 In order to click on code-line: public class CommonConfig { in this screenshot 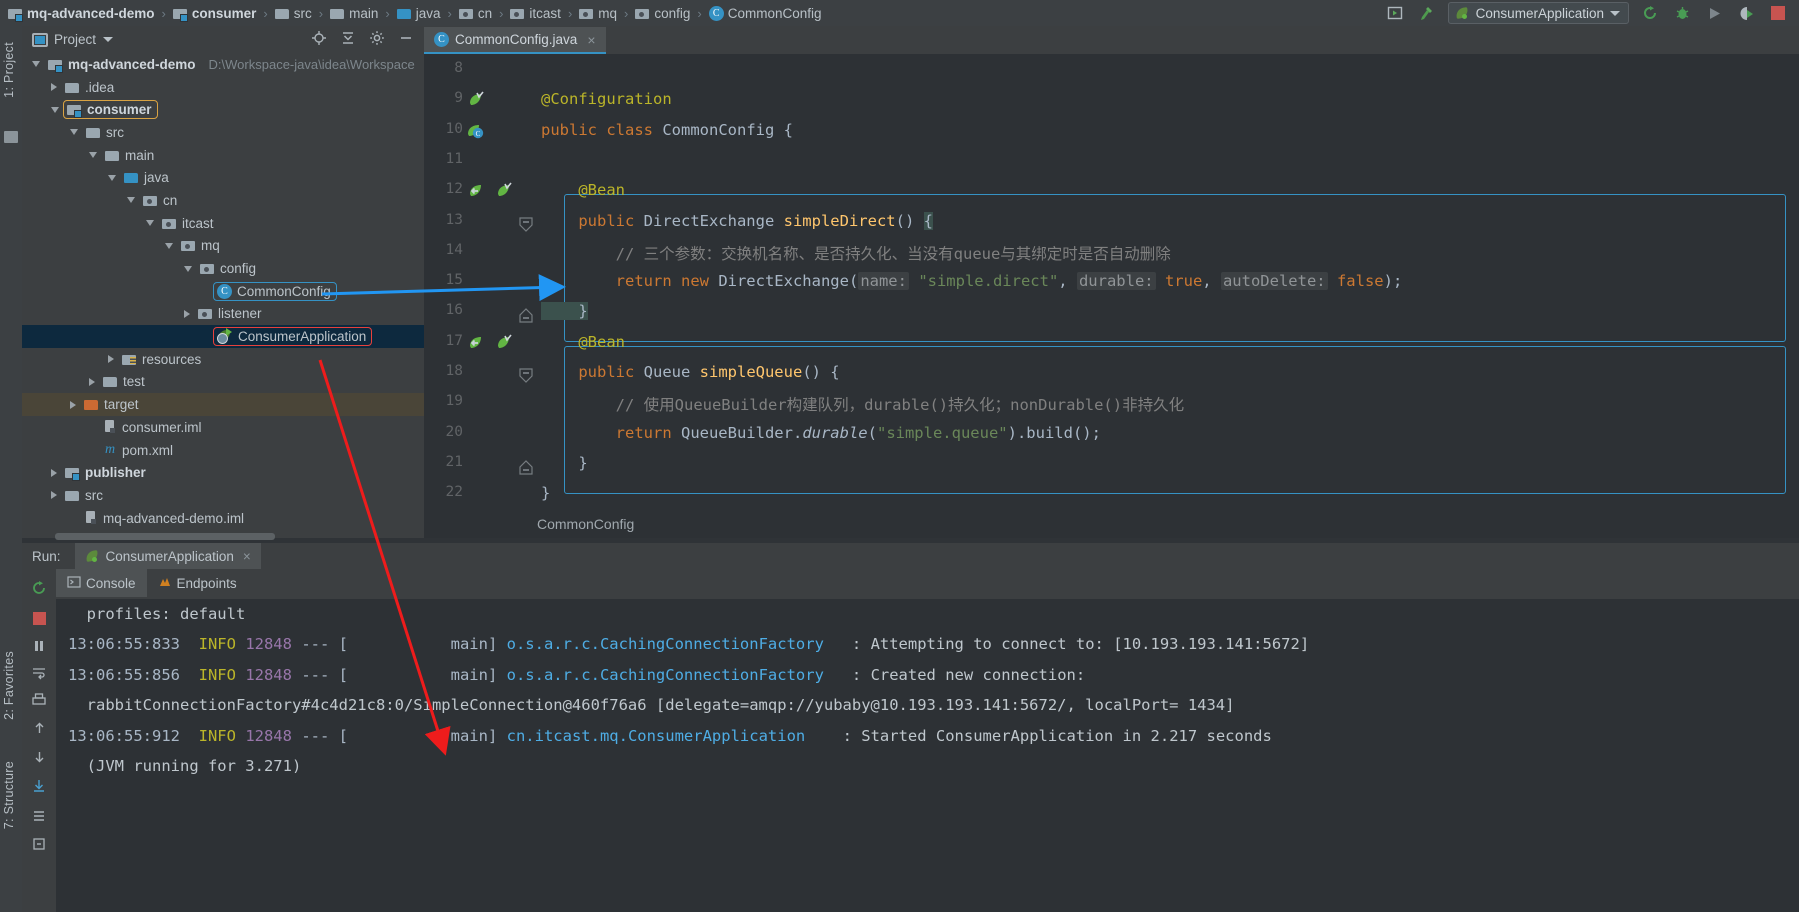, I will do `click(667, 130)`.